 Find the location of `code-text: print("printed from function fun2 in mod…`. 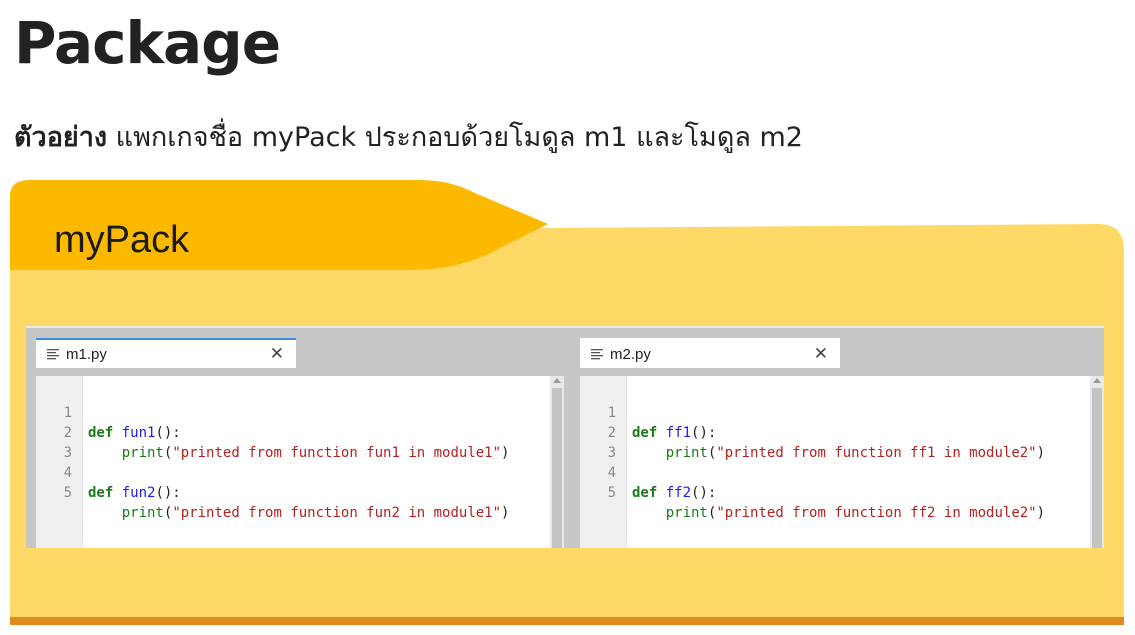

code-text: print("printed from function fun2 in mod… is located at coordinates (315, 513).